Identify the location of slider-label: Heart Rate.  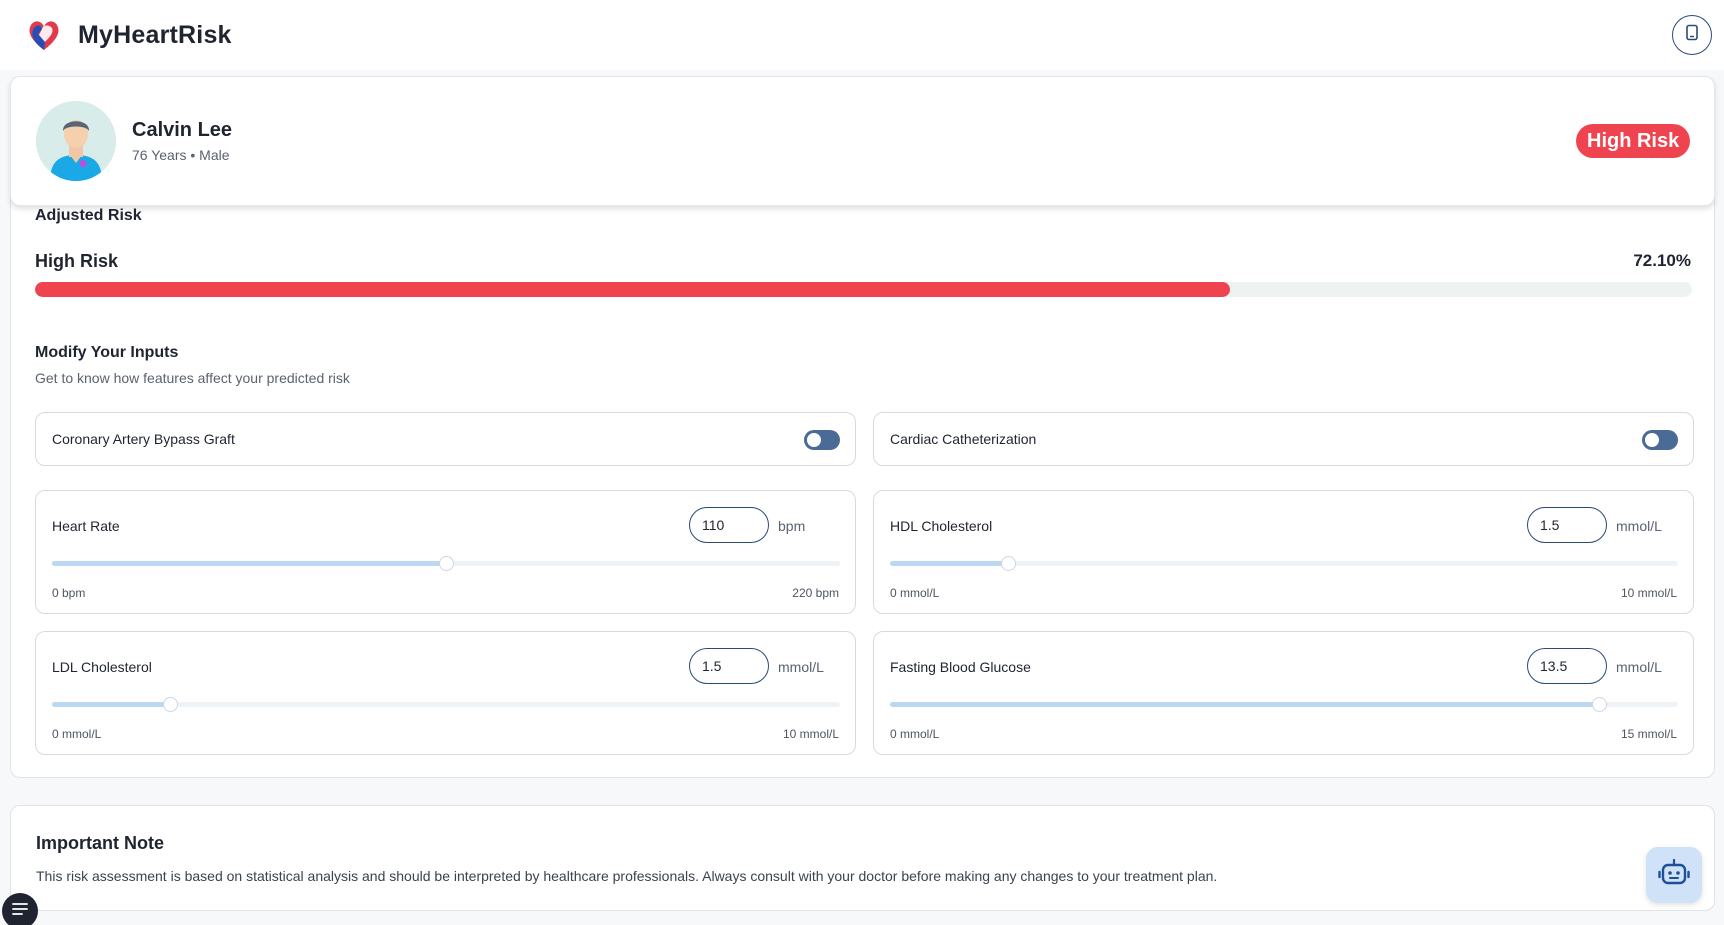
(86, 526).